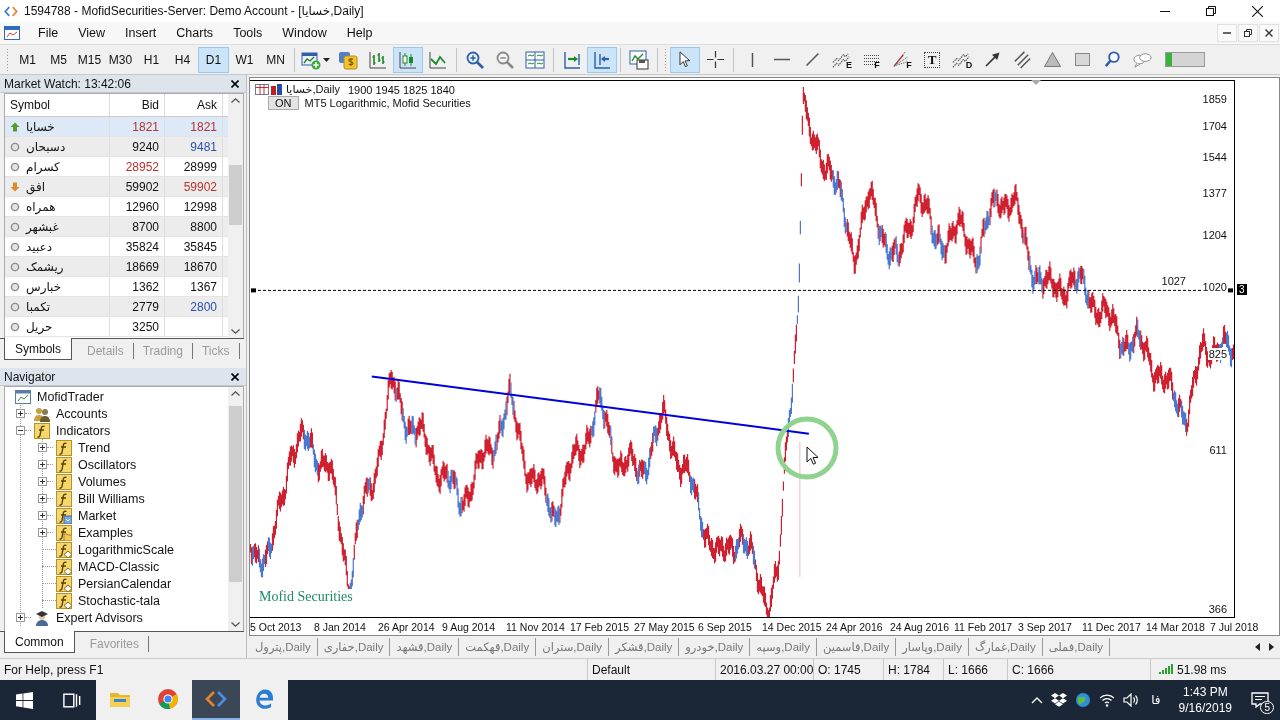 This screenshot has width=1280, height=720. What do you see at coordinates (1036, 82) in the screenshot?
I see `triangle-marker-icon` at bounding box center [1036, 82].